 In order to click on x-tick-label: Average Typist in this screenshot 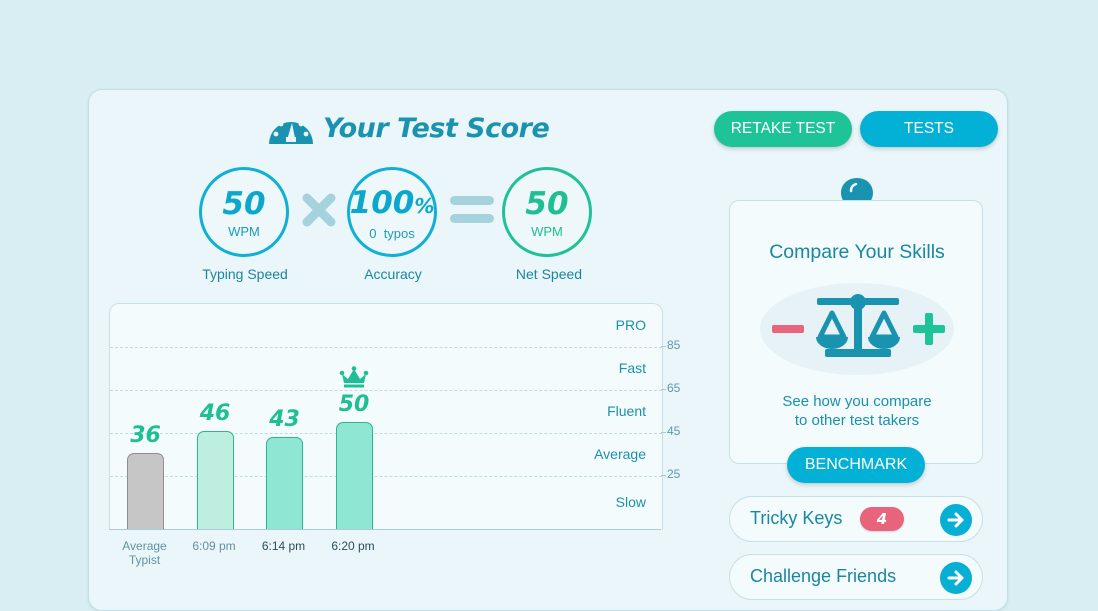, I will do `click(144, 553)`.